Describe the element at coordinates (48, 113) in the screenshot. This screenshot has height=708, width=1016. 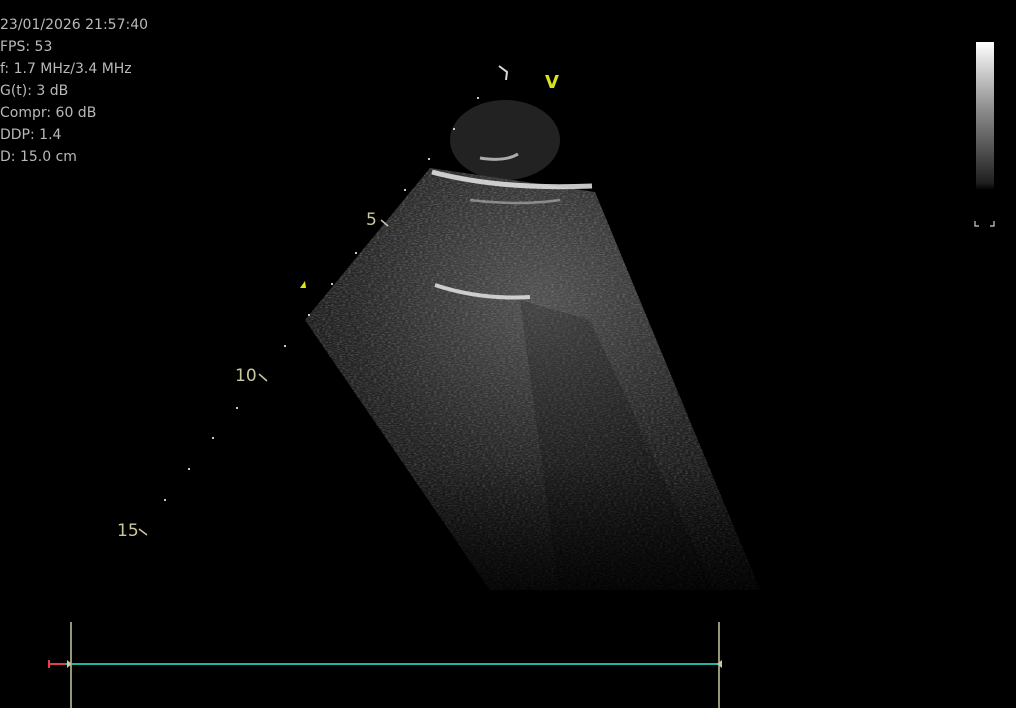
I see `compression-text: Compr: 60 dB` at that location.